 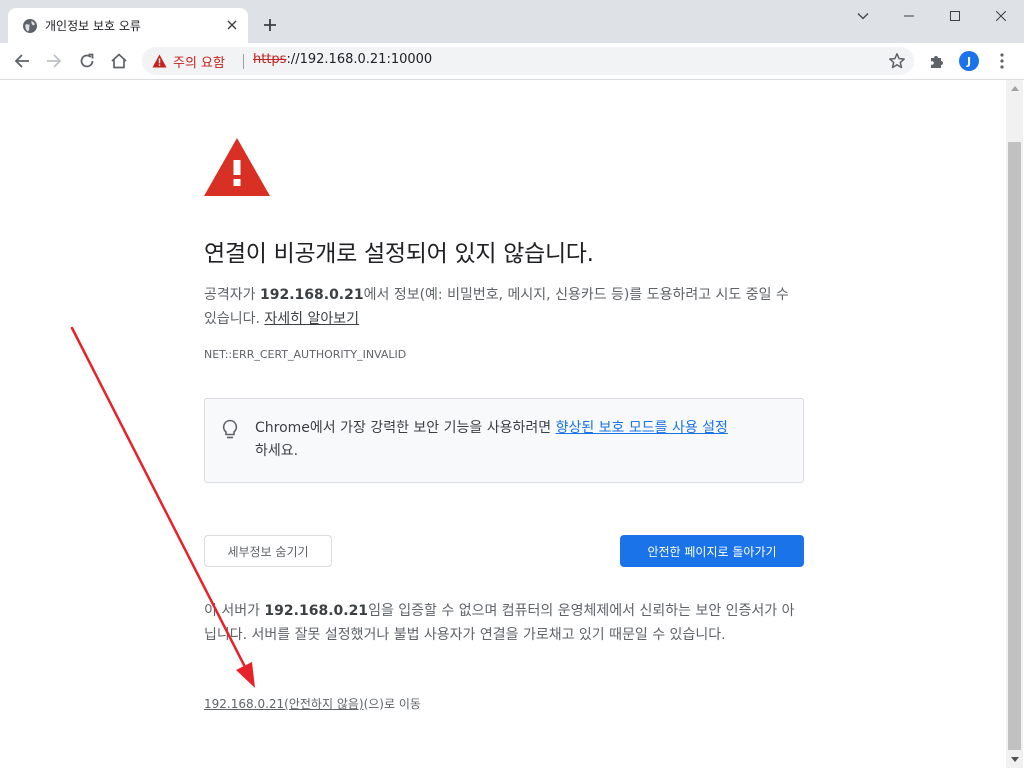 I want to click on security-warning-label: 주의 요함, so click(x=199, y=63).